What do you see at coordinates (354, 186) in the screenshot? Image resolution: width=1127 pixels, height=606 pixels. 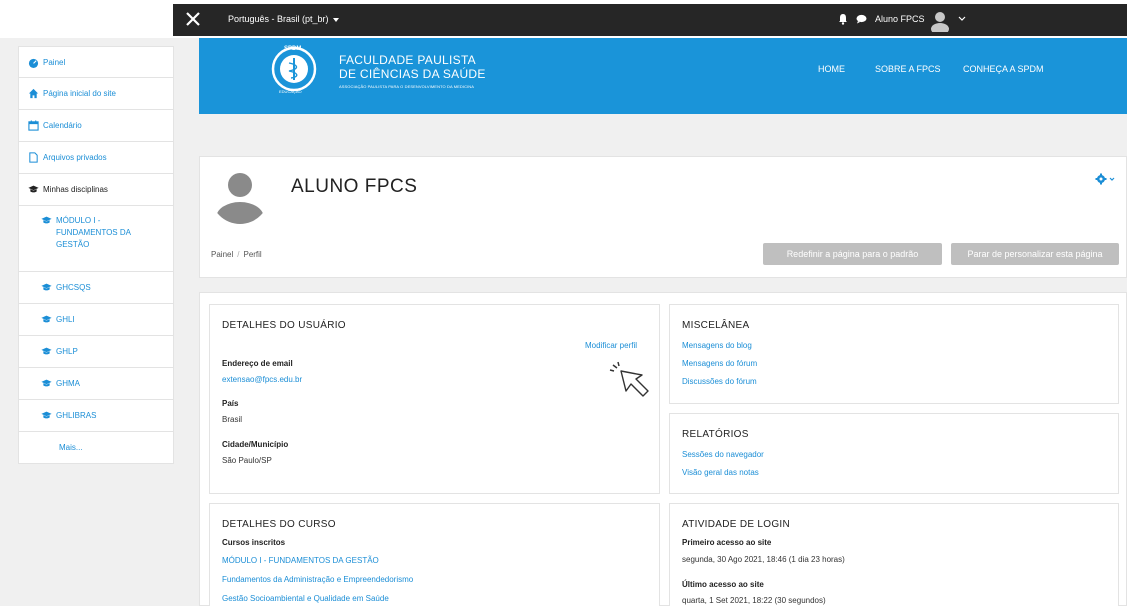 I see `page-title: ALUNO FPCS` at bounding box center [354, 186].